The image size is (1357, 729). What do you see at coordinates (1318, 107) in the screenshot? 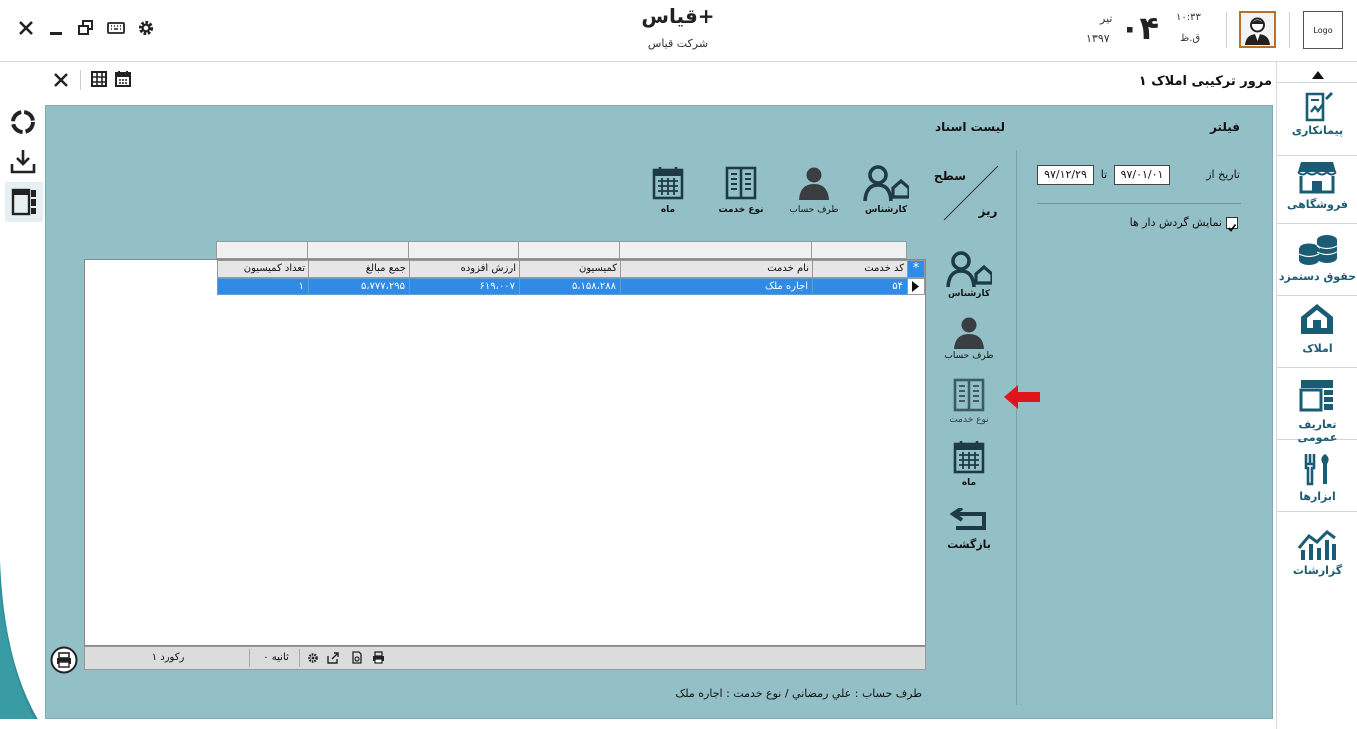
I see `contract-icon` at bounding box center [1318, 107].